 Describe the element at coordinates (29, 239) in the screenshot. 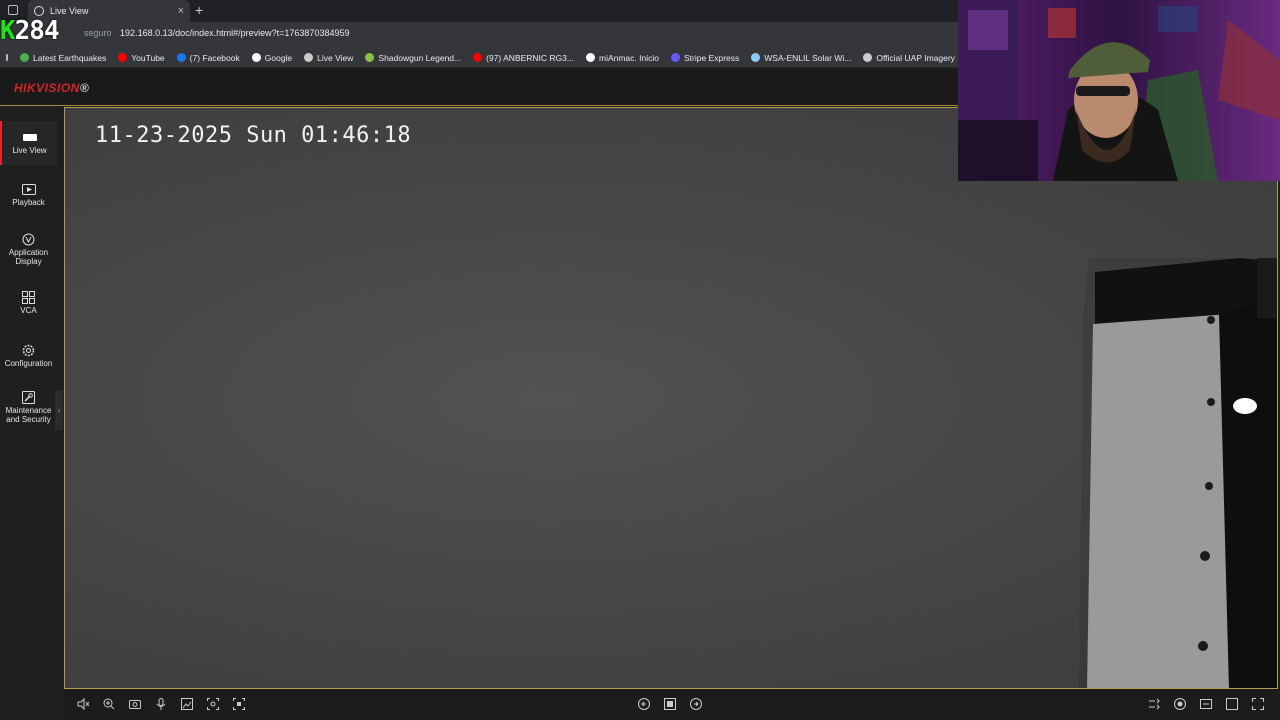

I see `application-icon` at that location.